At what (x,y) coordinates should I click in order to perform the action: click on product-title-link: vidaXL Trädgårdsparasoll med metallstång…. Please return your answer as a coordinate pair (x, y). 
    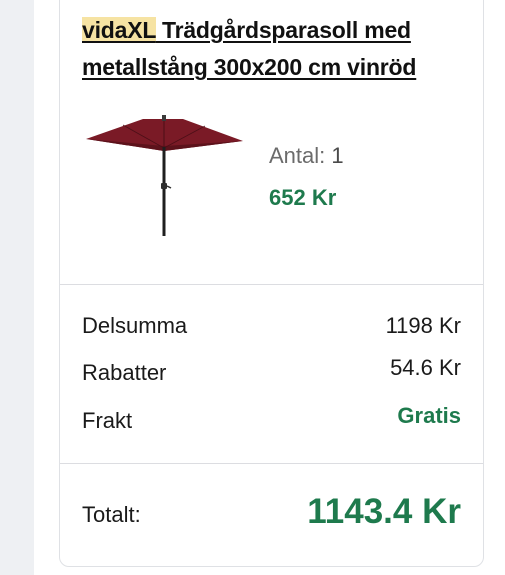
    Looking at the image, I should click on (277, 49).